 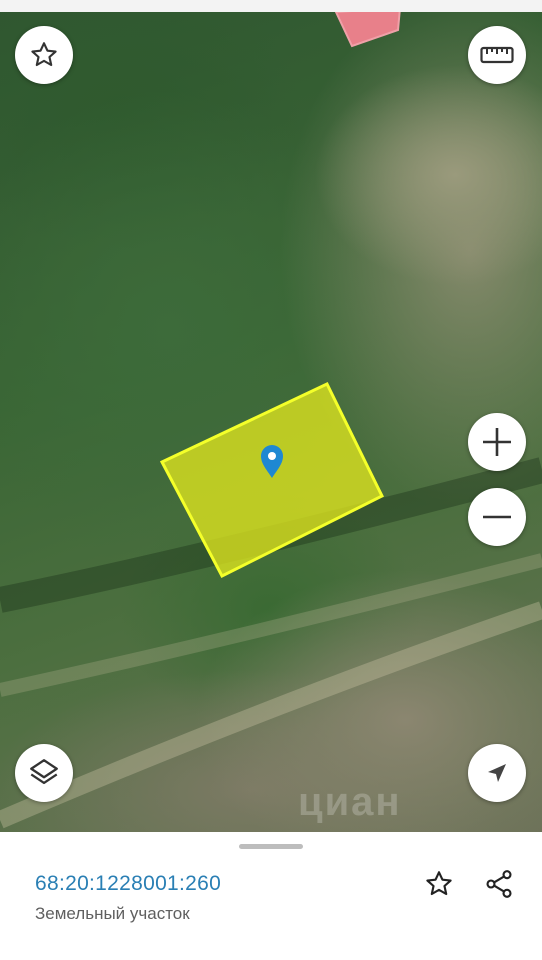 I want to click on neighbor-parcel, so click(x=368, y=27).